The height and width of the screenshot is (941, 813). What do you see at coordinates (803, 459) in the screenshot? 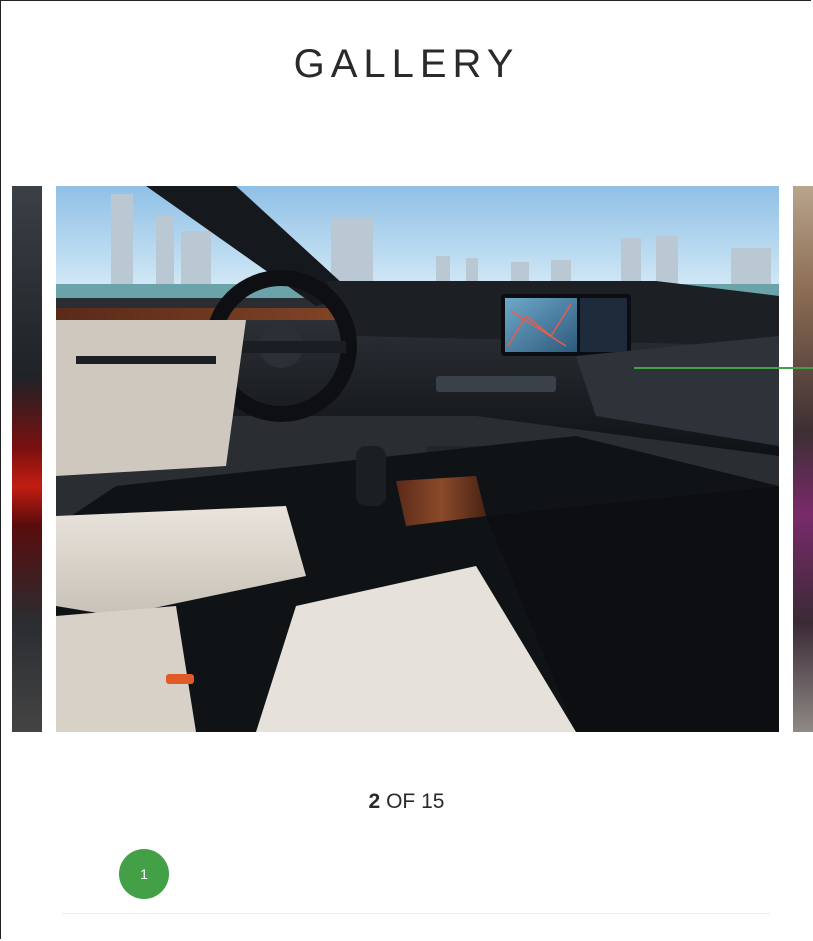
I see `next-slide-thumbnail` at bounding box center [803, 459].